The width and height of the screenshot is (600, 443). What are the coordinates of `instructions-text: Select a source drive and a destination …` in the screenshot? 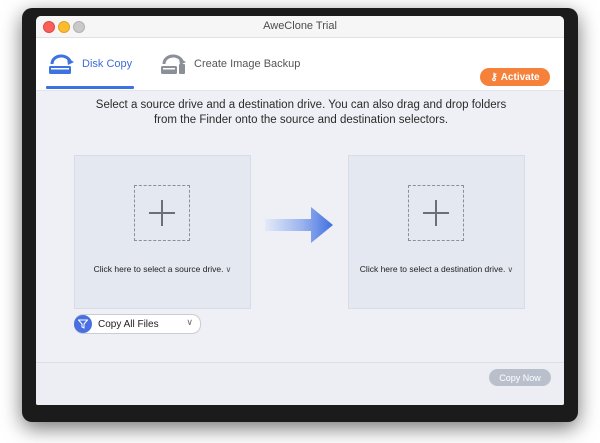 It's located at (301, 113).